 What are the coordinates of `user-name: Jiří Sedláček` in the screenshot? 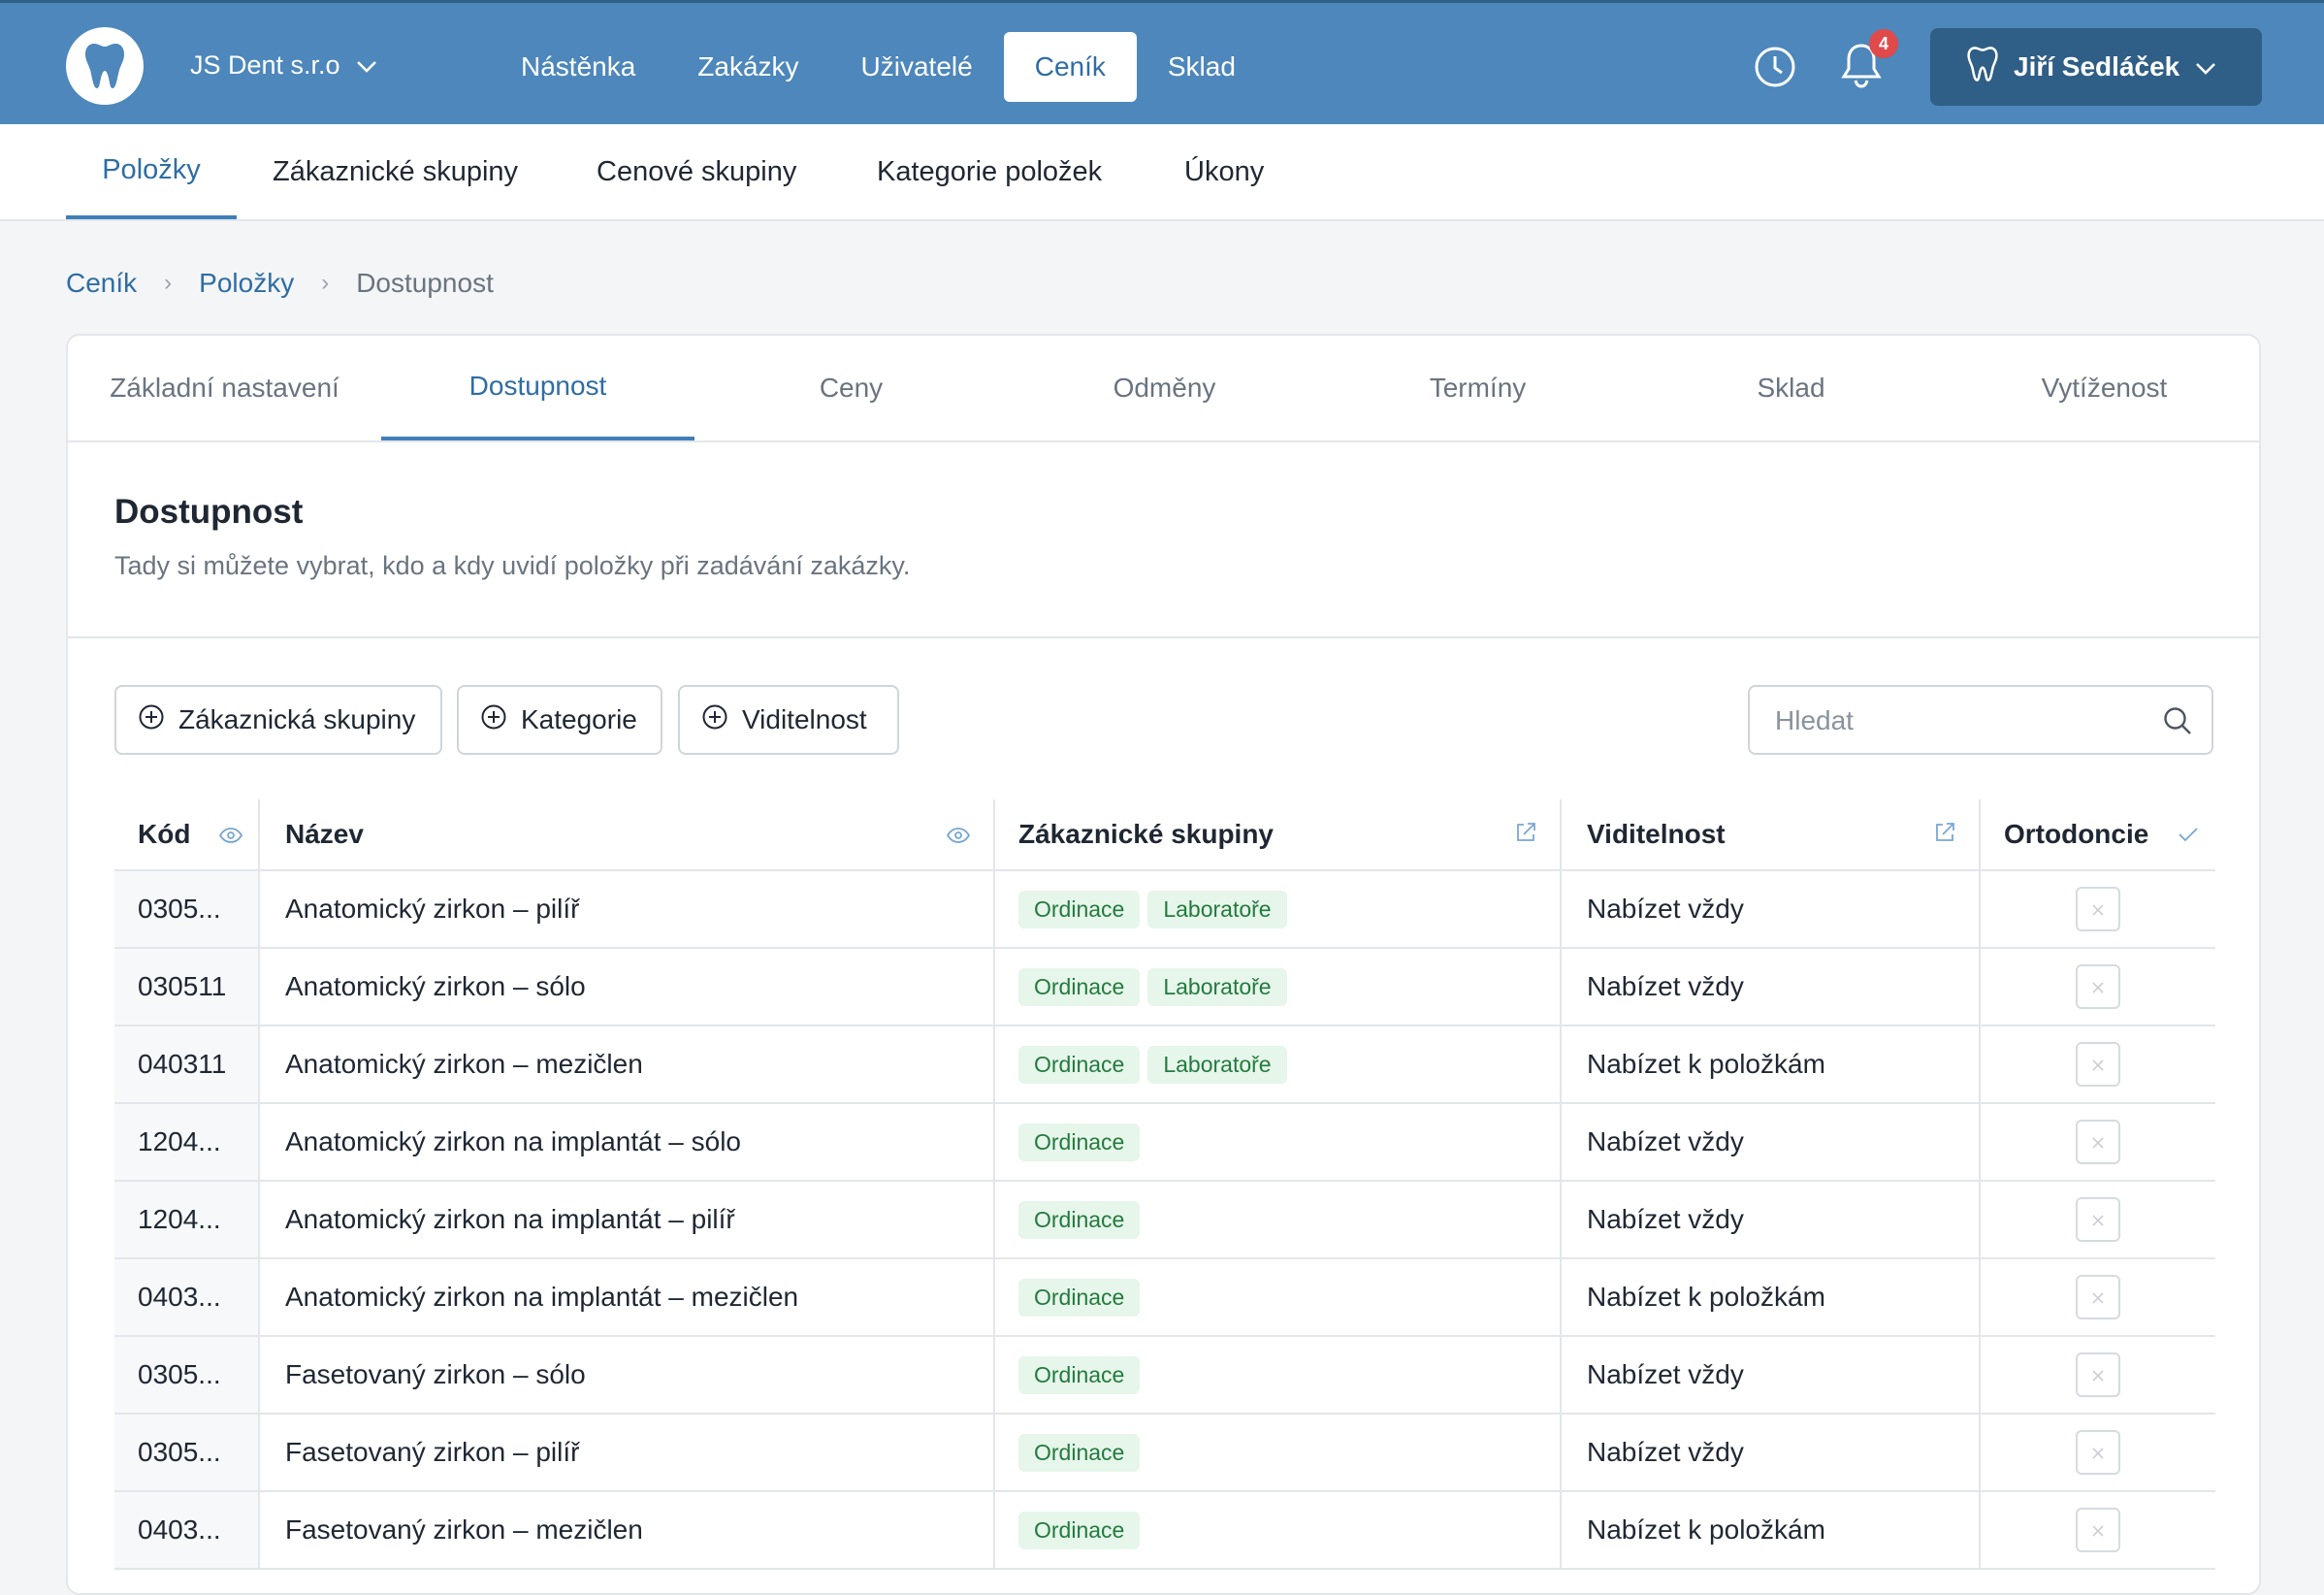 It's located at (2097, 66).